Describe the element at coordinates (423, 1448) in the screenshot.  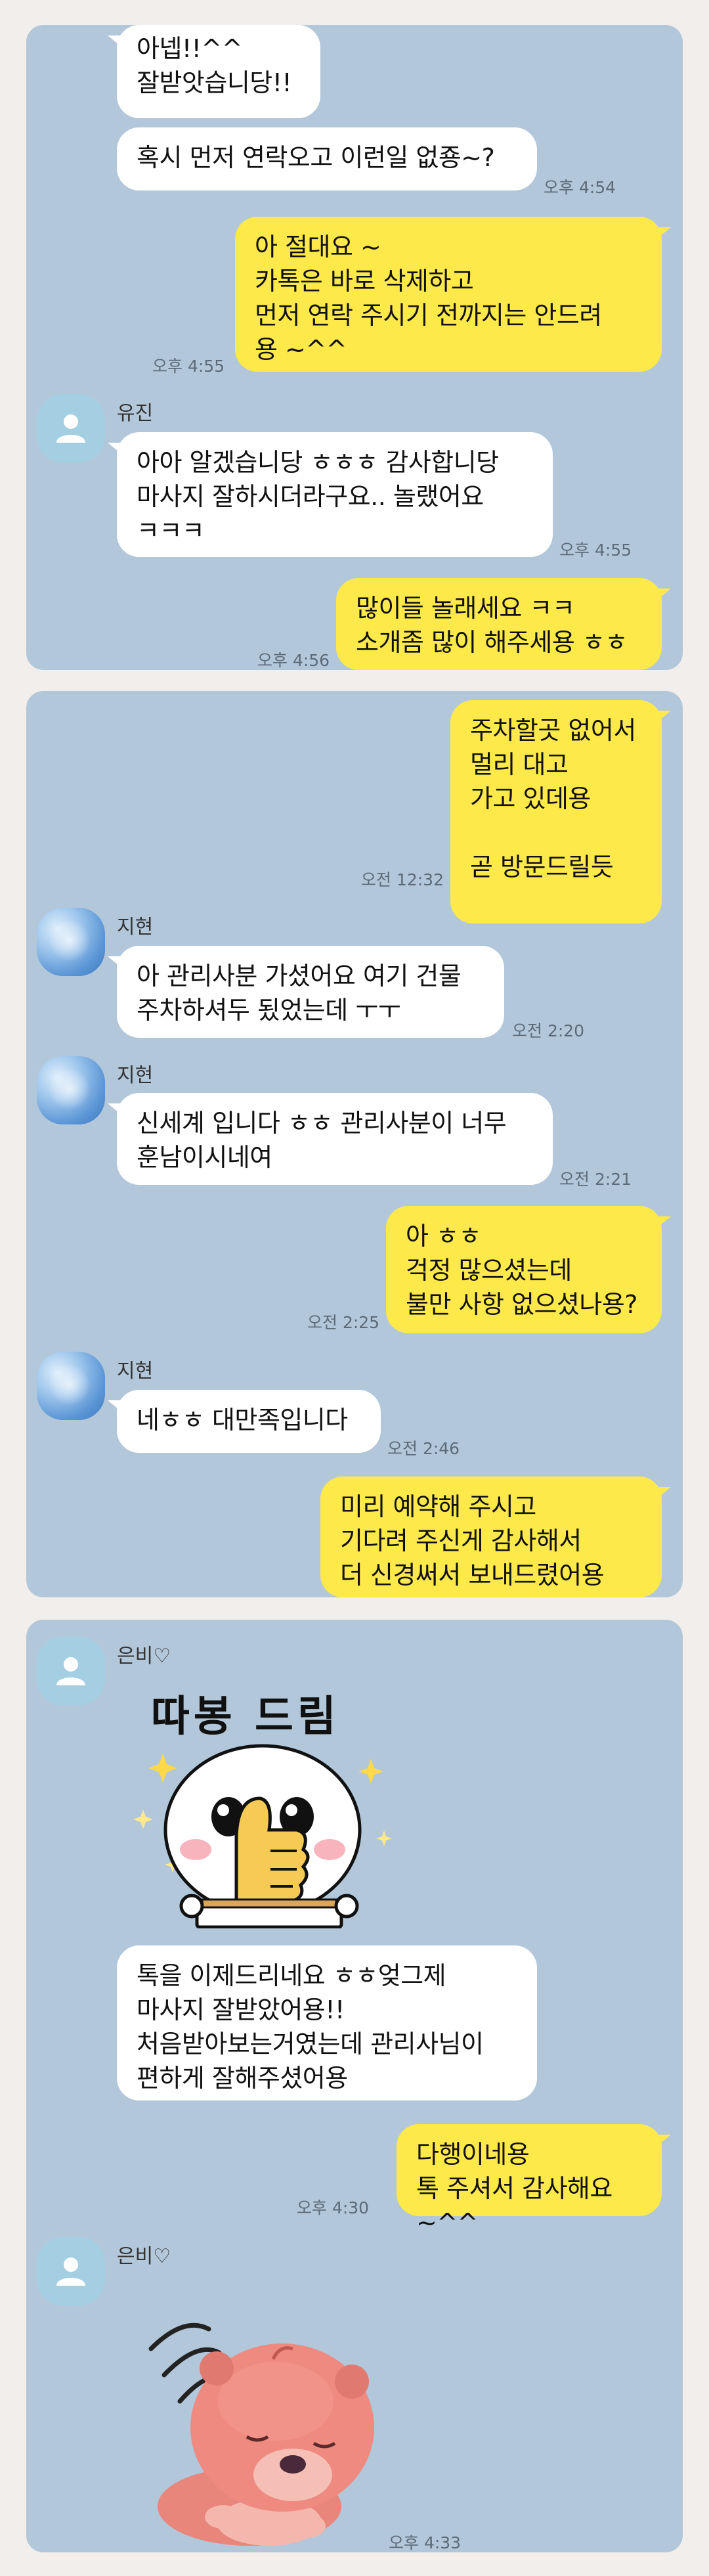
I see `message-time: 오전 2:46` at that location.